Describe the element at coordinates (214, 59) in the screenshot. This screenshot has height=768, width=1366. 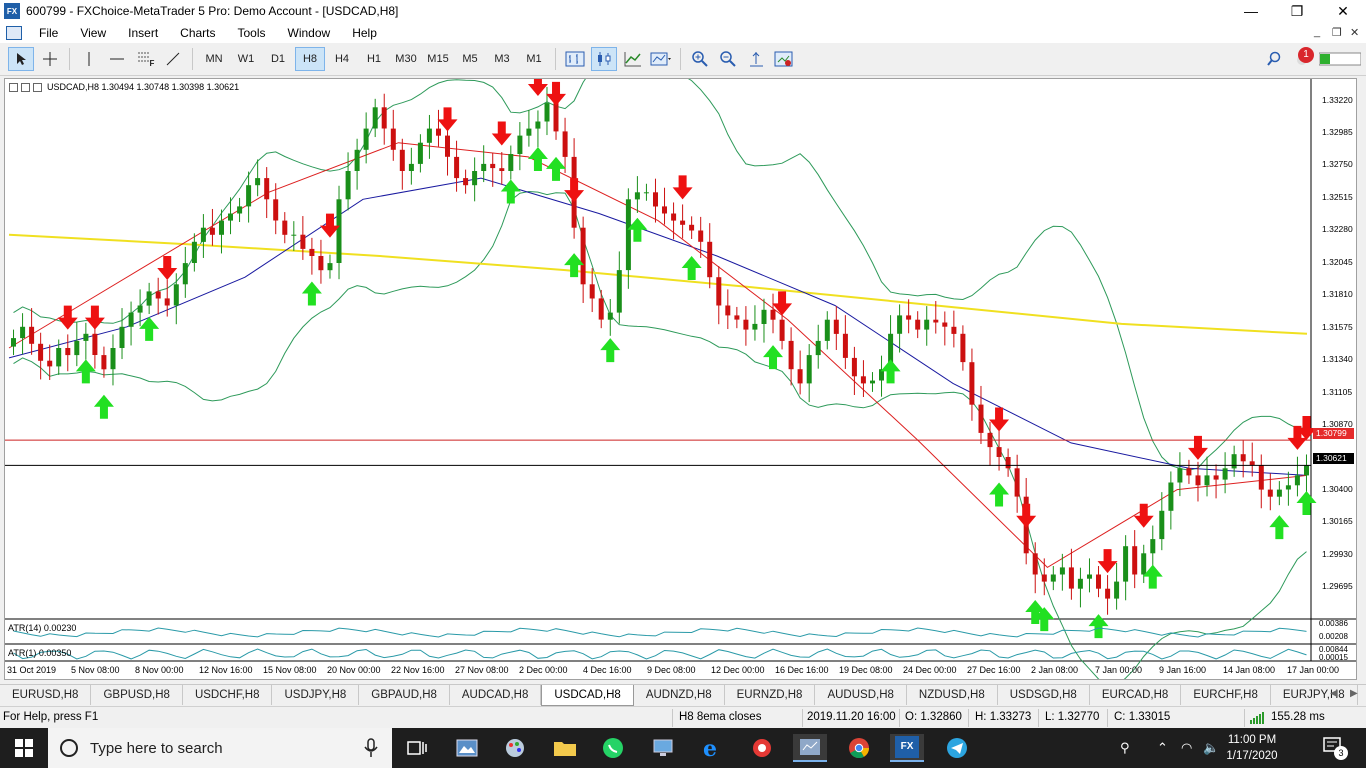
I see `timeframe-mn: MN` at that location.